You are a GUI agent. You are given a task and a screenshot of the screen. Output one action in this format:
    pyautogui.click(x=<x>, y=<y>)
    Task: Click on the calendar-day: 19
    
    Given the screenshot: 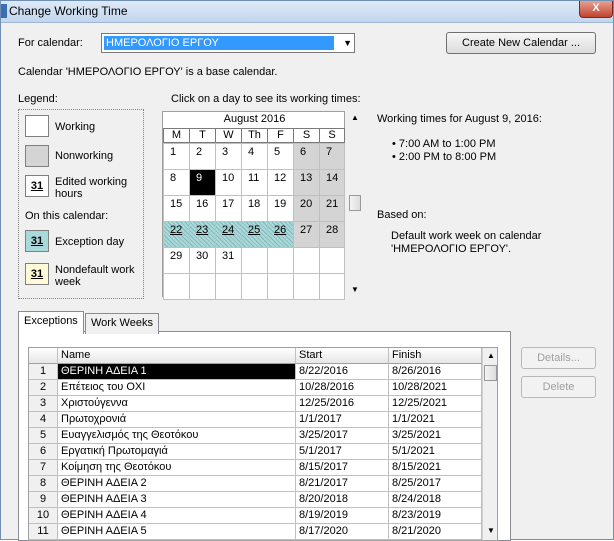 What is the action you would take?
    pyautogui.click(x=280, y=208)
    